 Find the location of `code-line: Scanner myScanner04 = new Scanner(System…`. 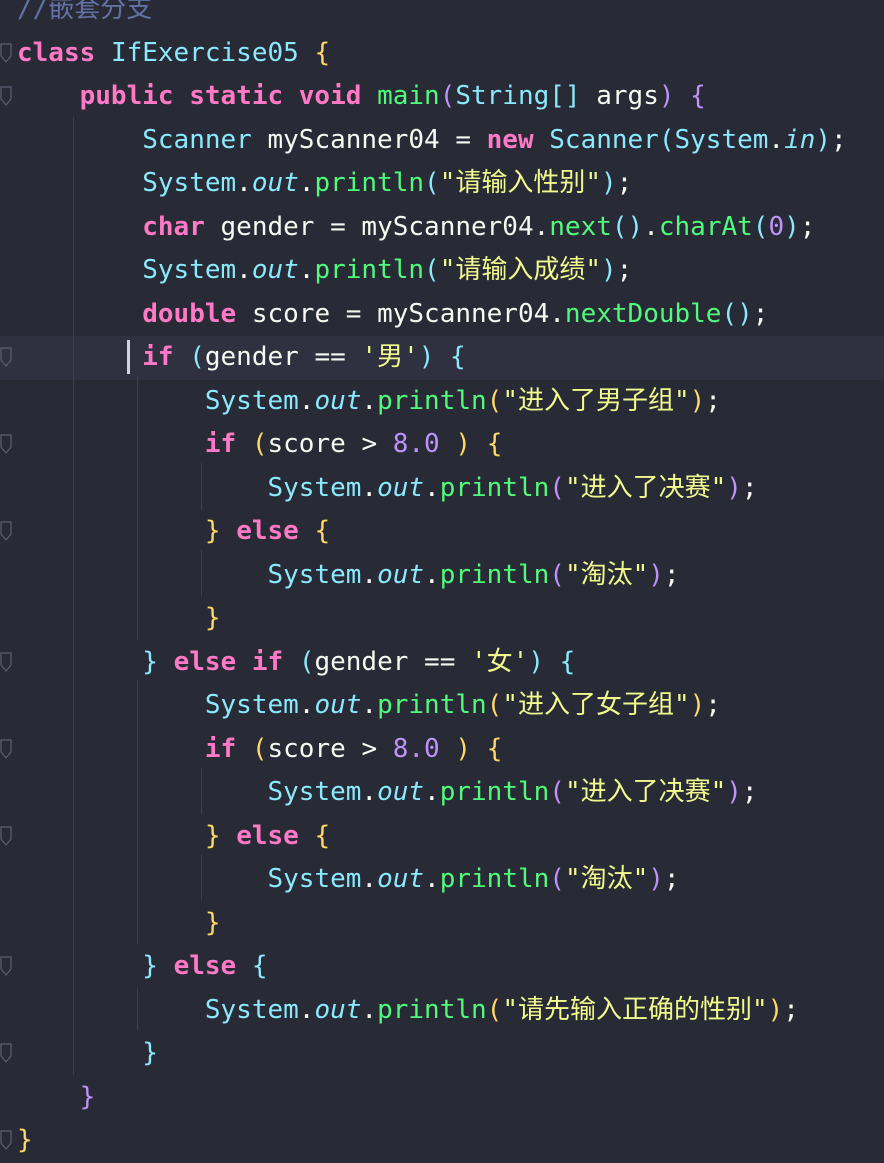

code-line: Scanner myScanner04 = new Scanner(System… is located at coordinates (442, 141).